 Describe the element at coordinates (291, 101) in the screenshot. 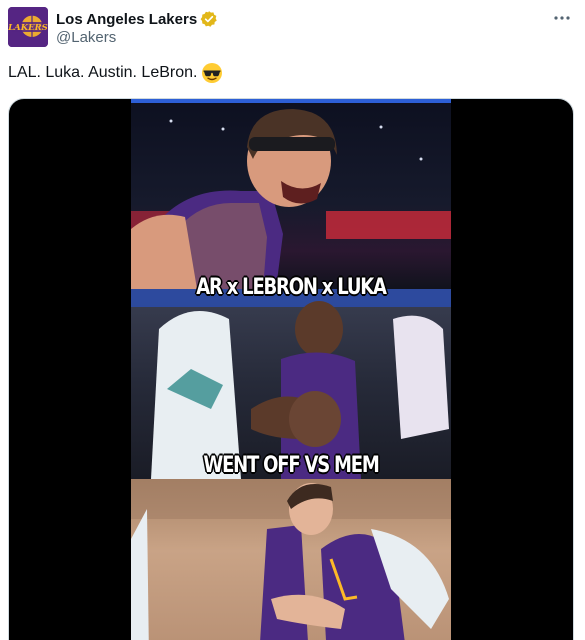

I see `arena-banner` at that location.